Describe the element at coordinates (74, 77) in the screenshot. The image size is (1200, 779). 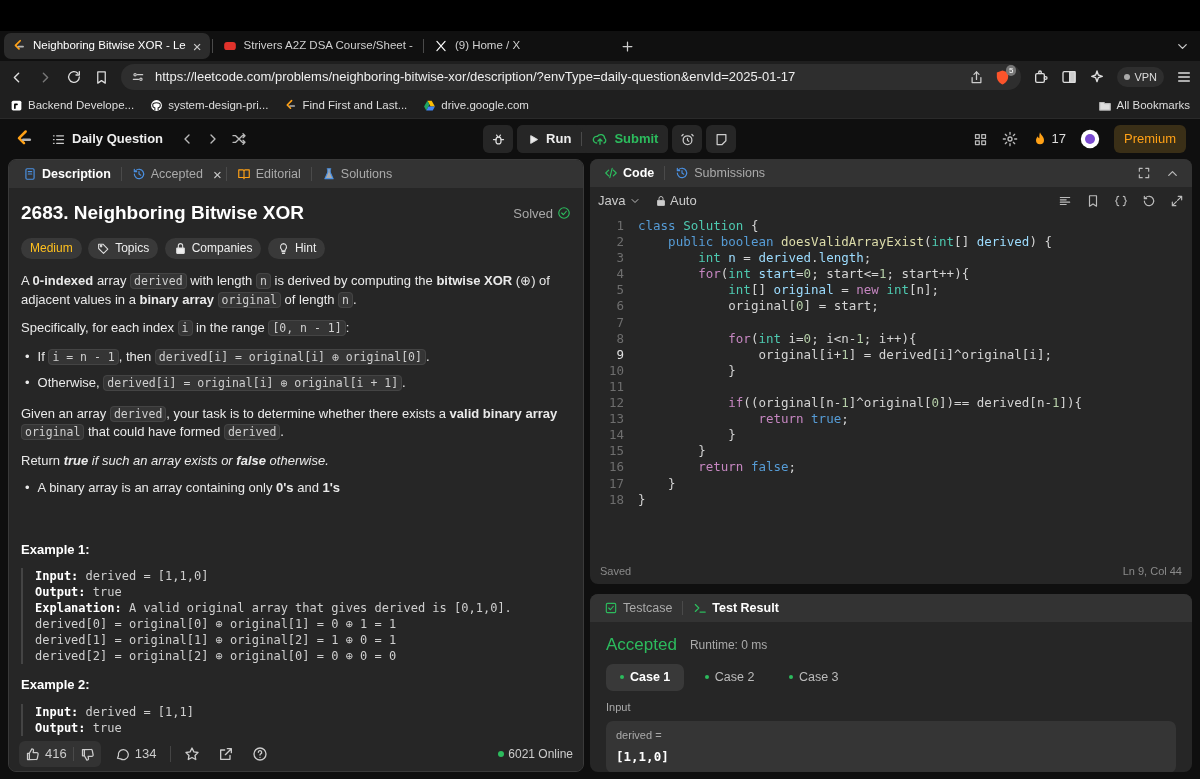
I see `reload-icon` at that location.